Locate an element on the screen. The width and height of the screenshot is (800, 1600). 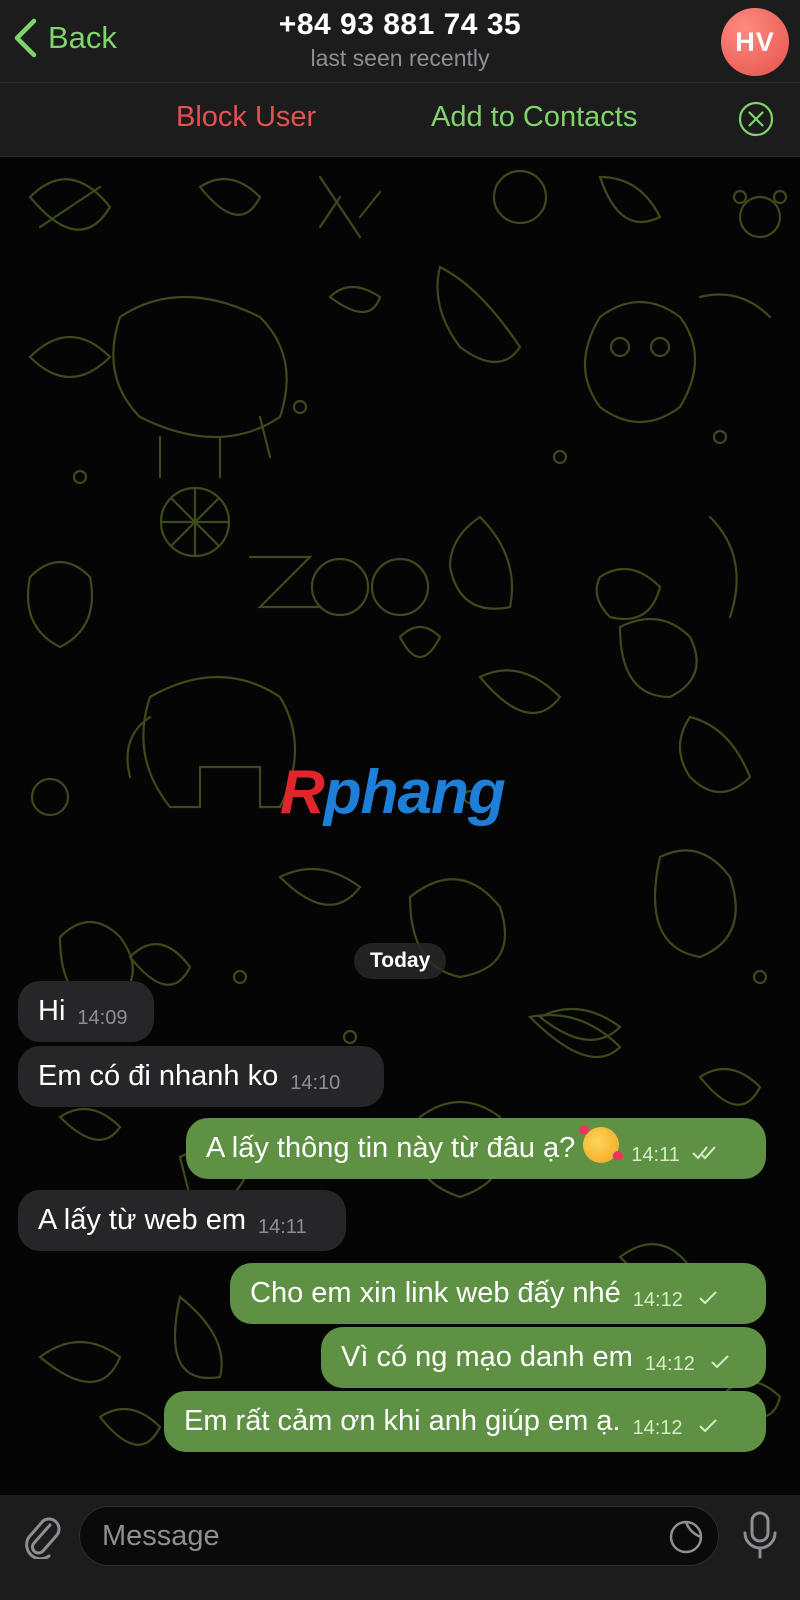
message-text: A lấy thông tin này từ đâu ạ? is located at coordinates (391, 1148).